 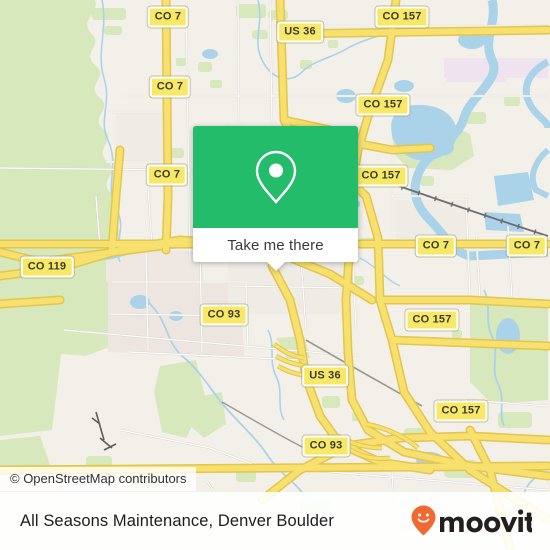 I want to click on place-title: All Seasons Maintenance, Denver Boulder, so click(x=177, y=520).